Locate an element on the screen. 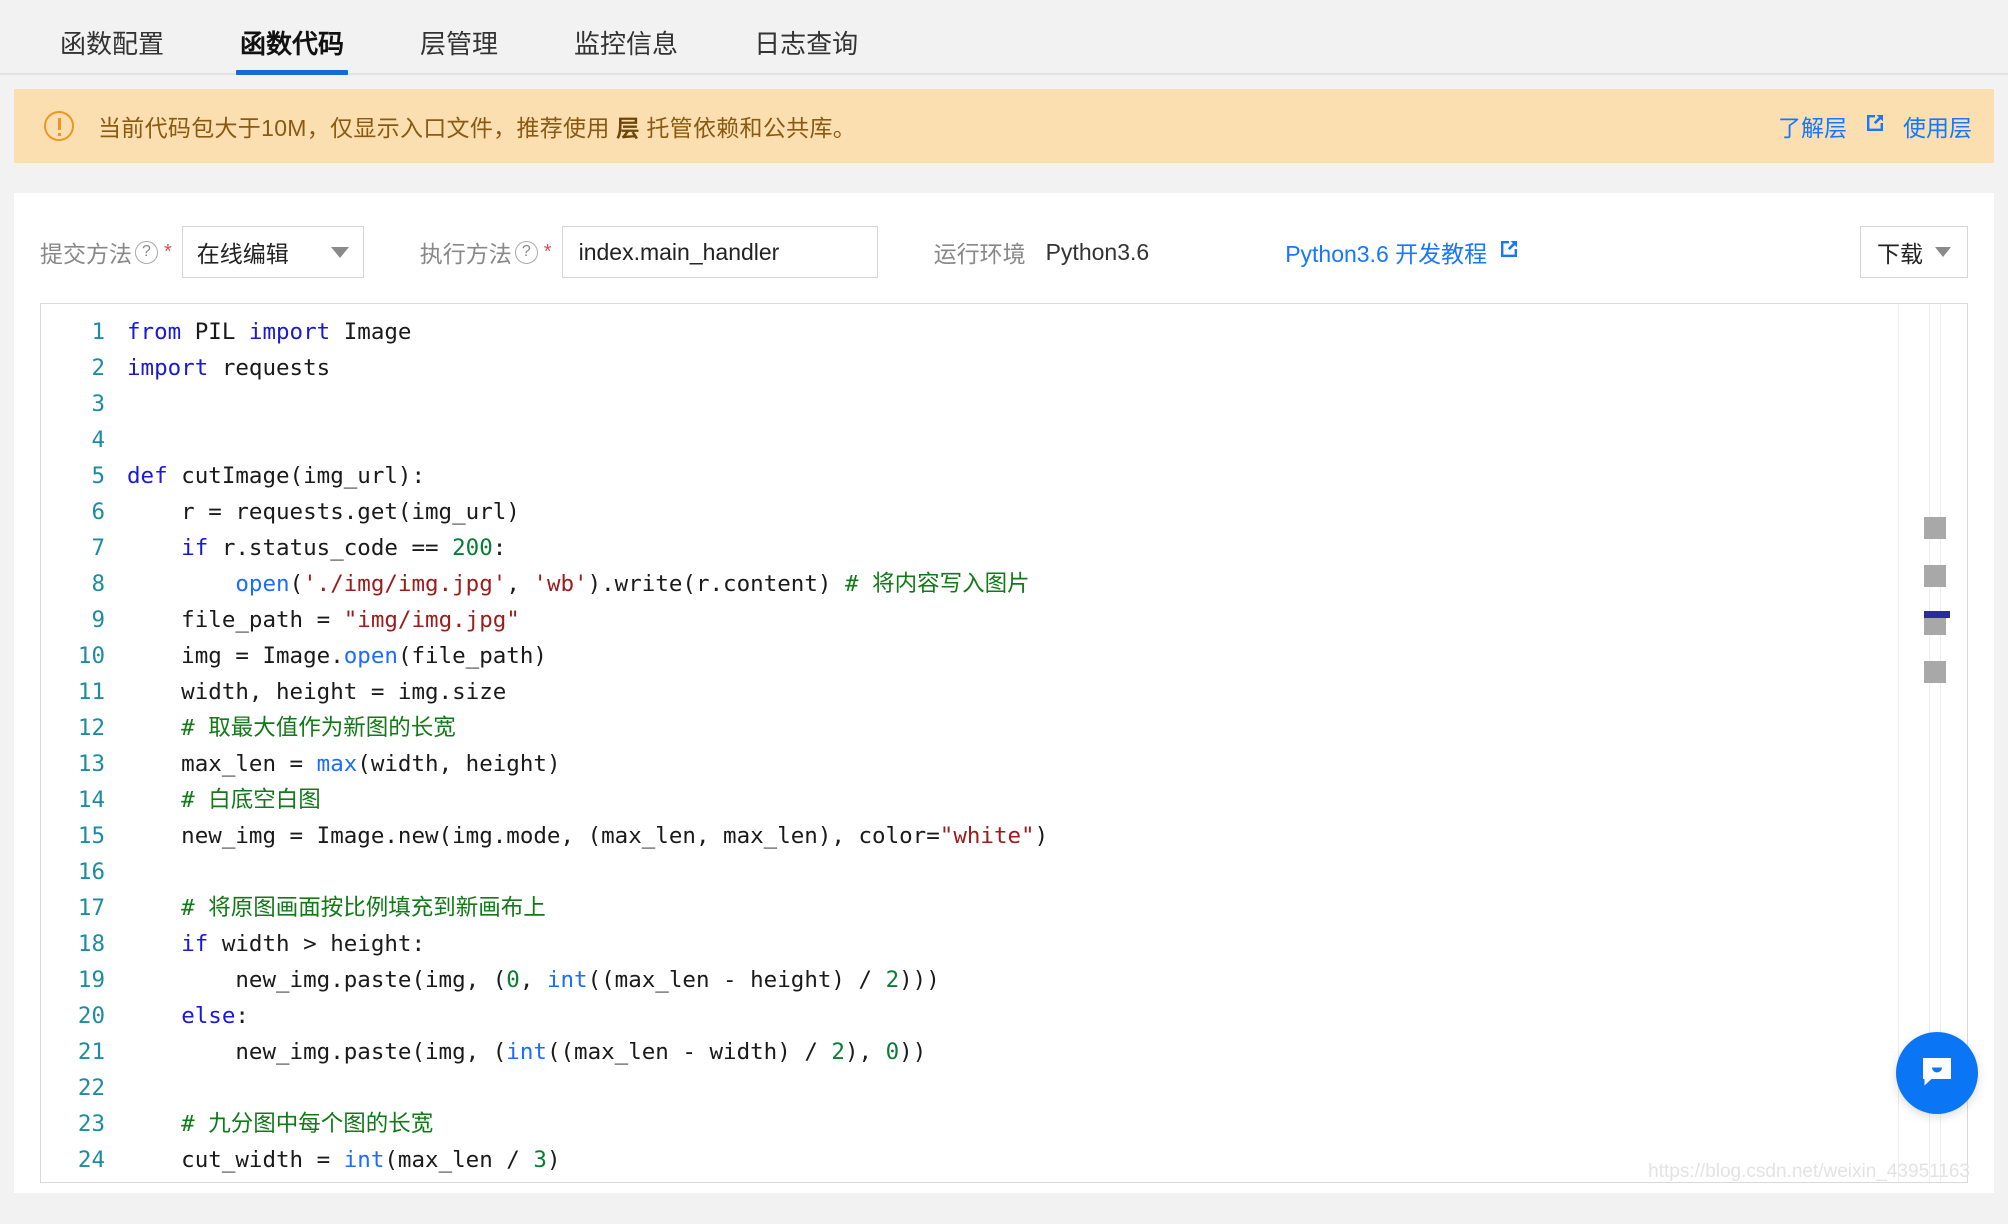  code-line: 20 else: is located at coordinates (1004, 1016).